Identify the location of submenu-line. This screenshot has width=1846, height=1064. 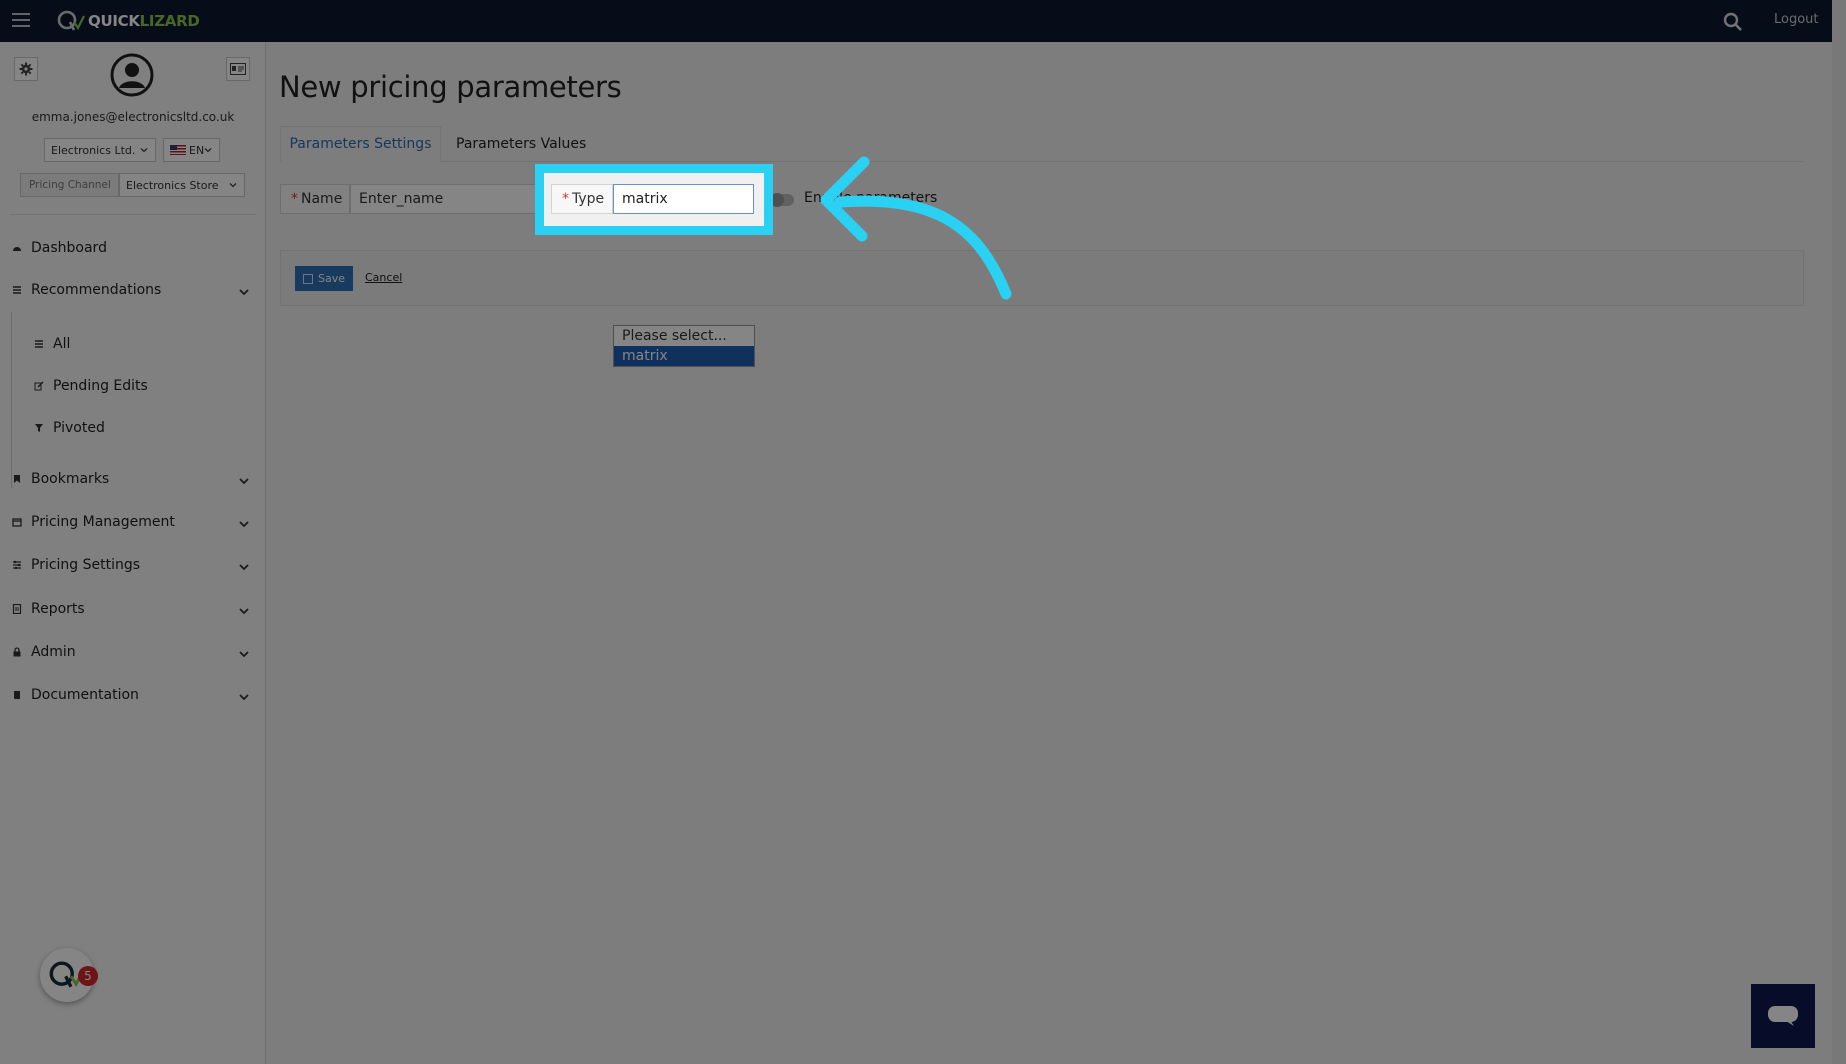
(11, 400).